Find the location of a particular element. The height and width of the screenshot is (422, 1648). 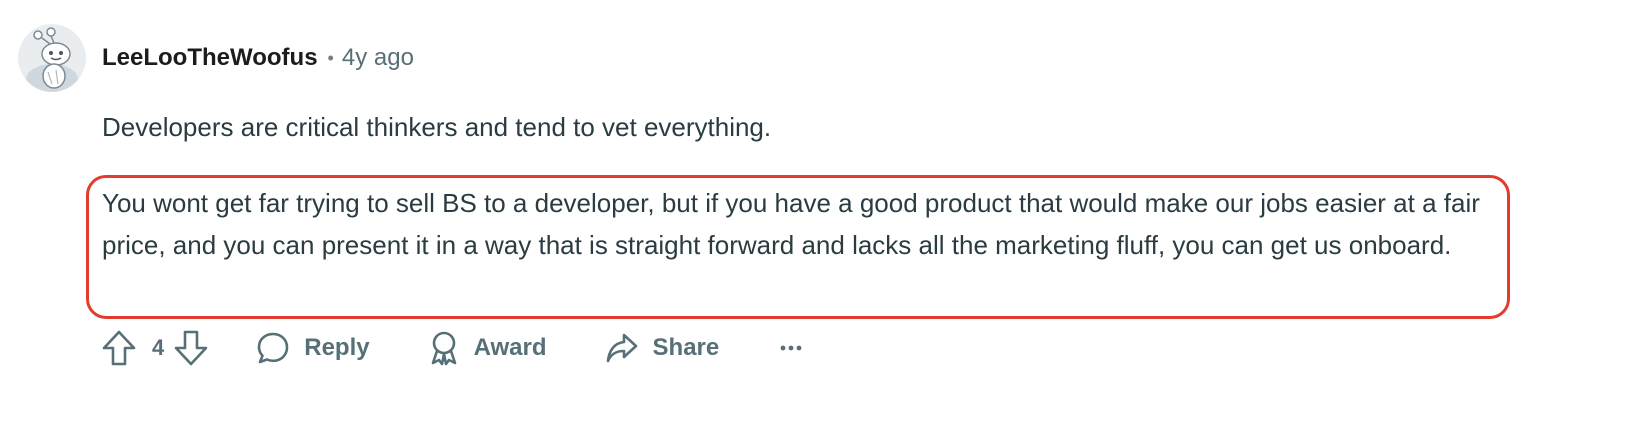

reply-button: Reply is located at coordinates (313, 348).